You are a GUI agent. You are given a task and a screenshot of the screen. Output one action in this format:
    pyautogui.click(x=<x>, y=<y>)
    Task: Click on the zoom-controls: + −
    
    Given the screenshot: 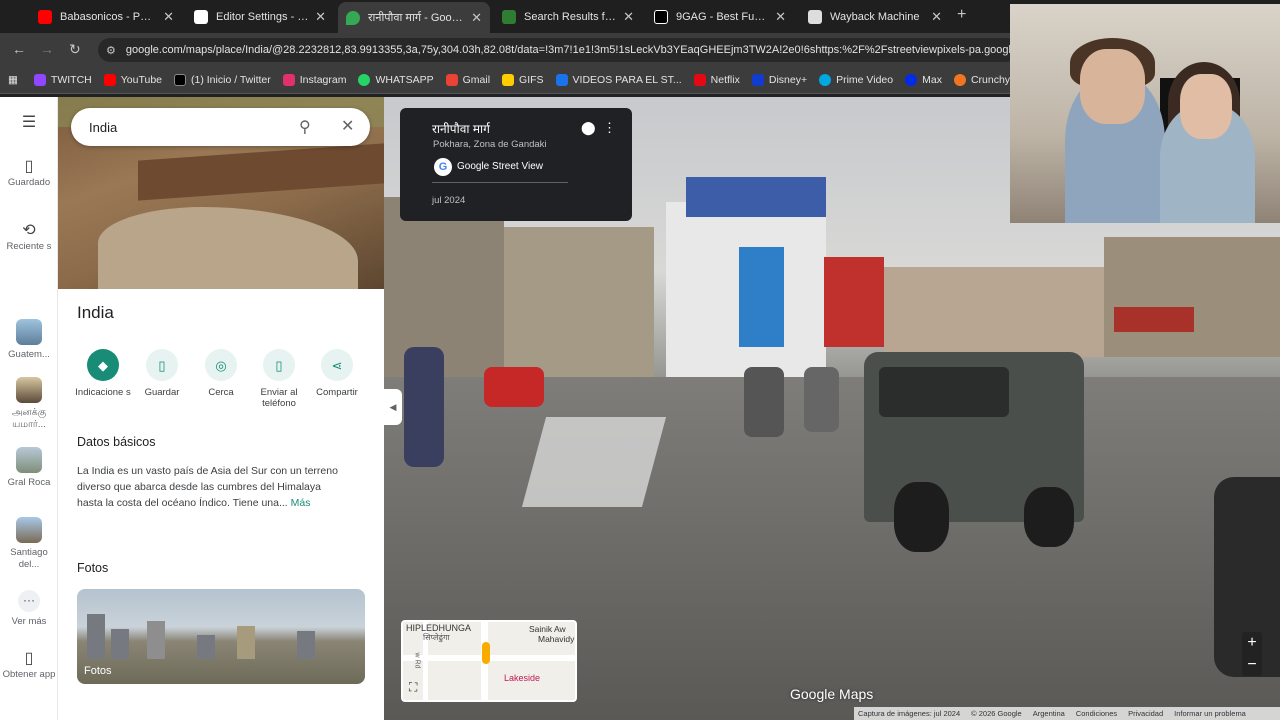 What is the action you would take?
    pyautogui.click(x=1252, y=654)
    